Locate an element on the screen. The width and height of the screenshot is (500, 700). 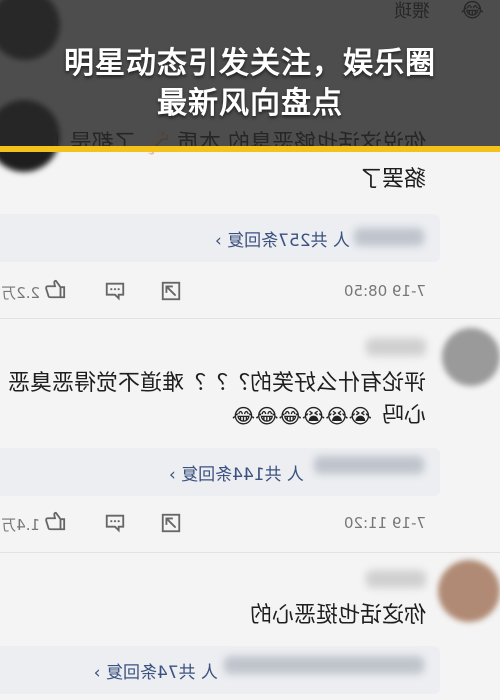
reply-summary: 人 共257条回复 › is located at coordinates (282, 238).